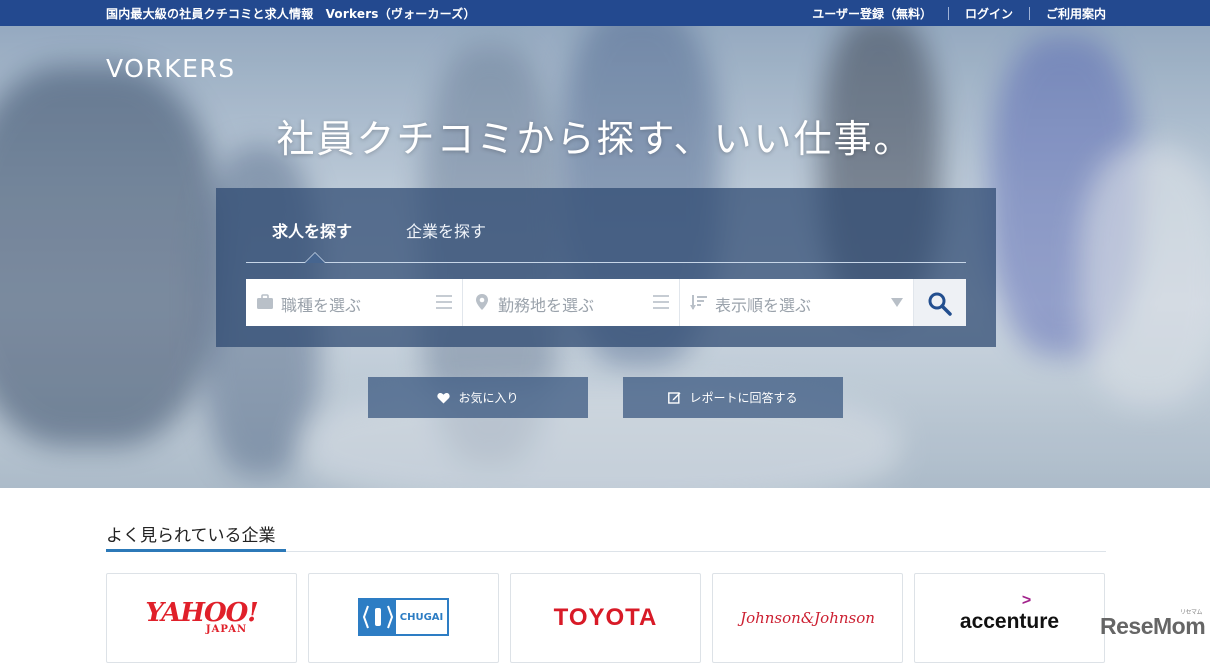 The image size is (1210, 663). Describe the element at coordinates (595, 139) in the screenshot. I see `hero-headline: 社員クチコミから探す、いい仕事。` at that location.